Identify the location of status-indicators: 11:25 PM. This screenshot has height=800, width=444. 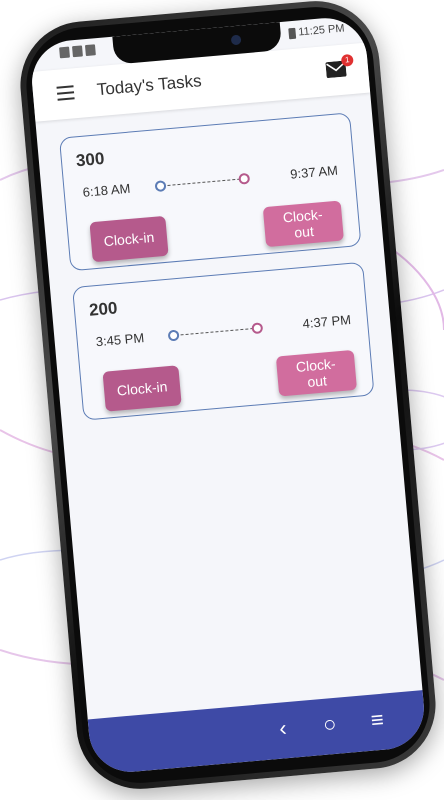
(316, 30).